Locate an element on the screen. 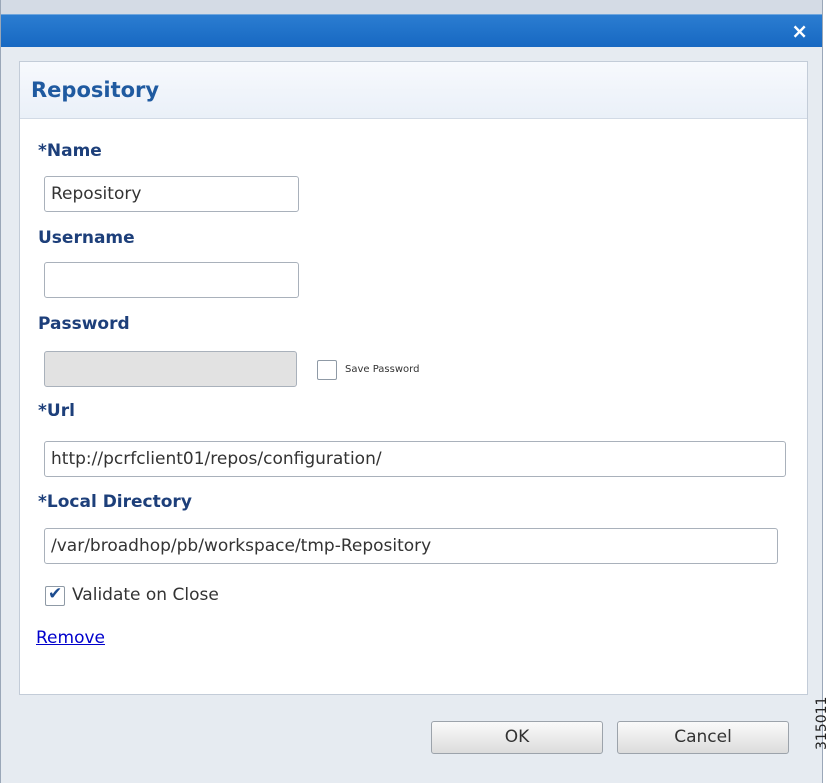 The height and width of the screenshot is (783, 839). username-input is located at coordinates (171, 280).